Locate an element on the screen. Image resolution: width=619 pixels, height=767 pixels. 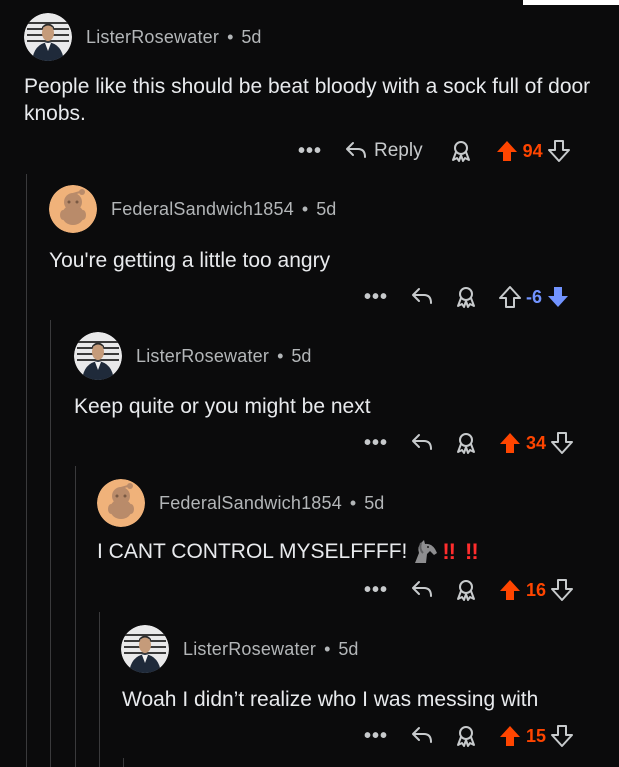
comment-actions: ••• 15 is located at coordinates (468, 736).